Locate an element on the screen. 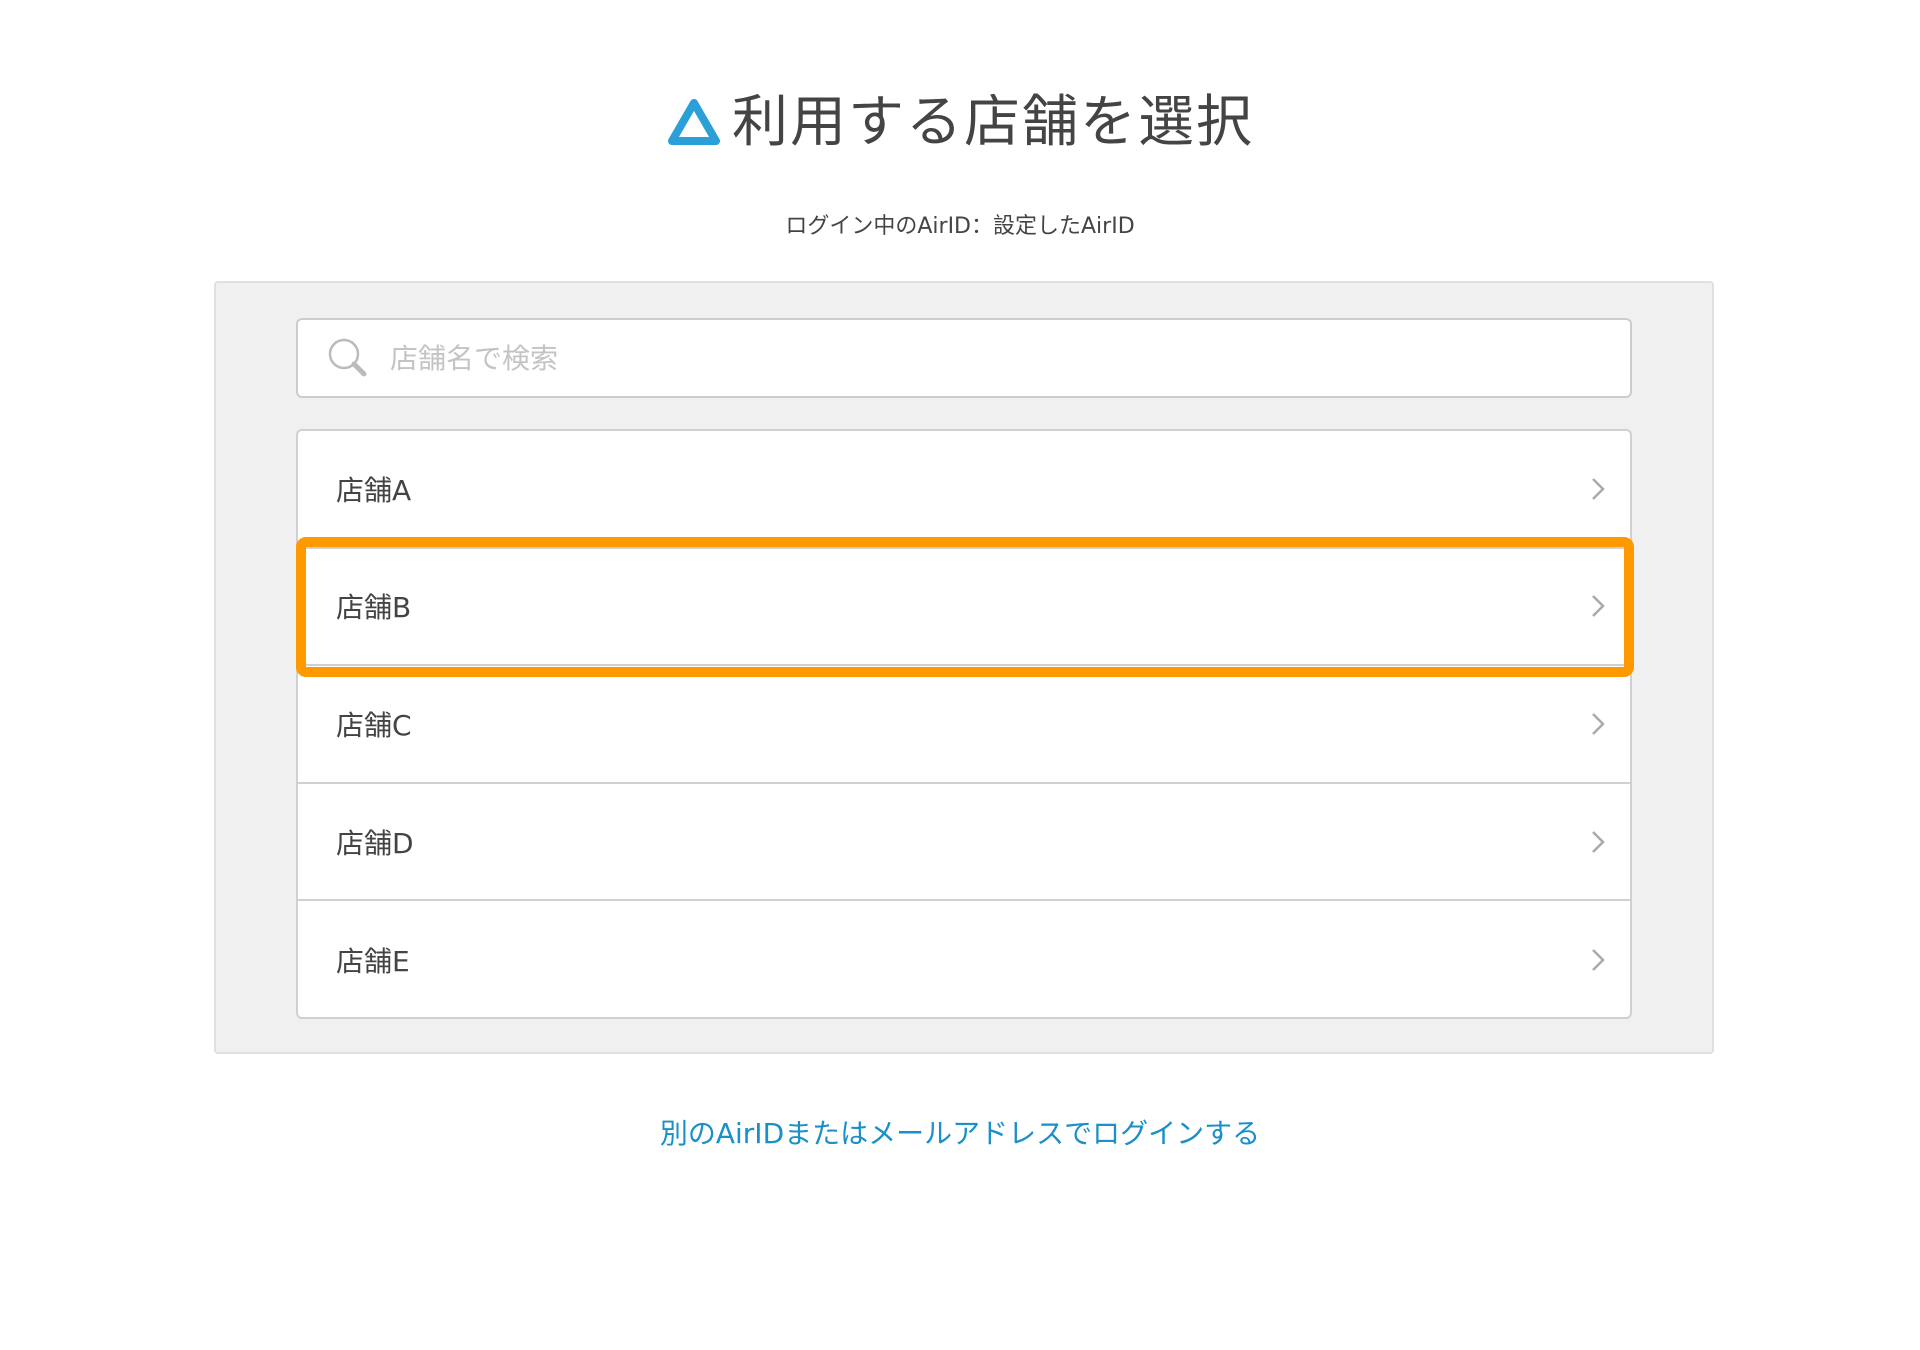 The width and height of the screenshot is (1920, 1350). page-header: 利用する店舗を選択 is located at coordinates (960, 123).